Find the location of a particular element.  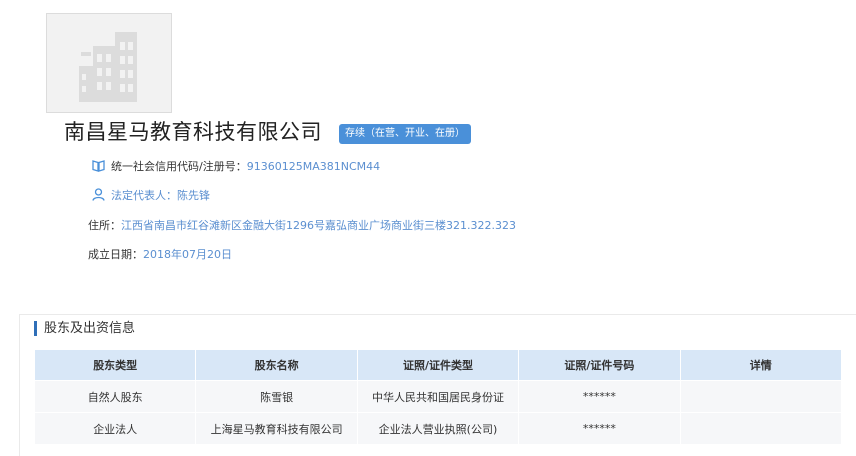

legal-rep-row: 法定代表人：陈先锋 is located at coordinates (151, 195).